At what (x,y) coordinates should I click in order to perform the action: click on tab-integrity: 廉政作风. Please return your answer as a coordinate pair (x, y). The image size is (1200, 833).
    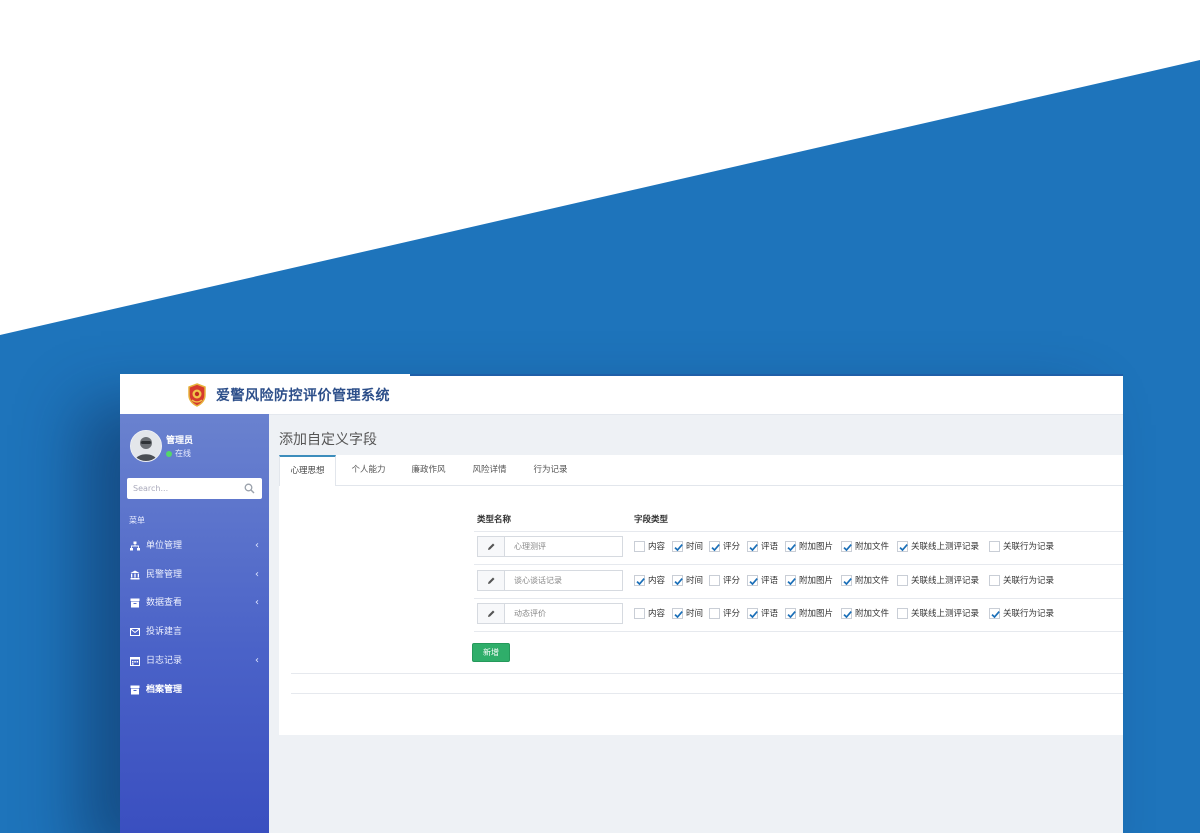
    Looking at the image, I should click on (428, 470).